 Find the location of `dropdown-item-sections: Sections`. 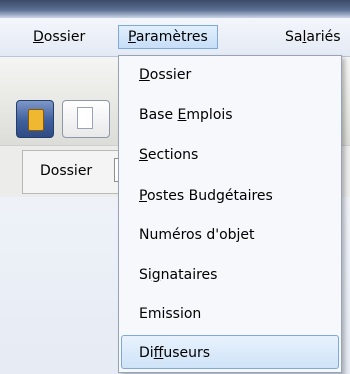

dropdown-item-sections: Sections is located at coordinates (168, 155).